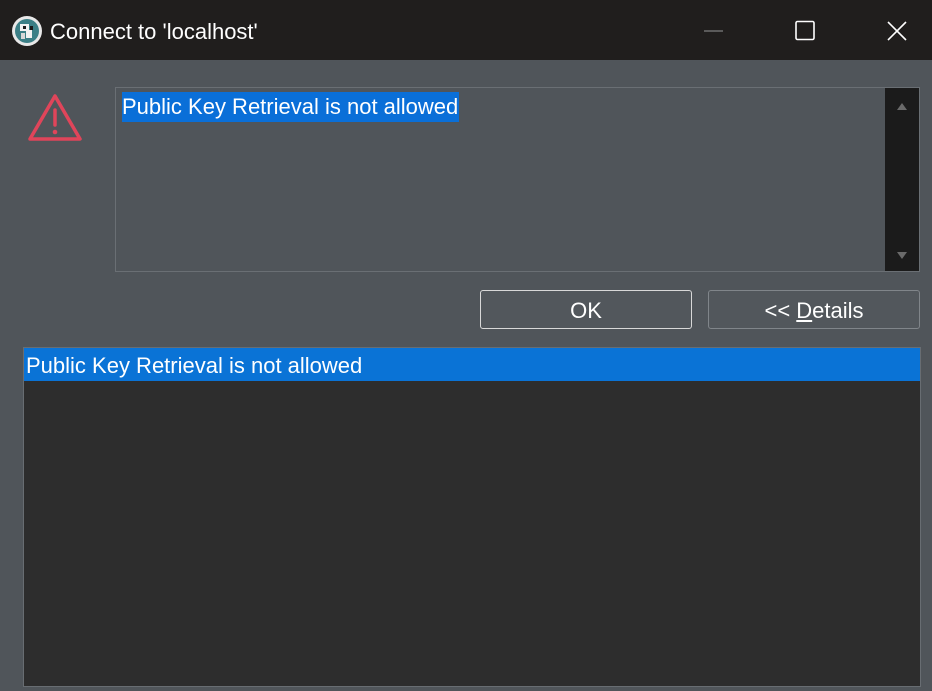  What do you see at coordinates (902, 256) in the screenshot?
I see `scroll-down-arrow-icon` at bounding box center [902, 256].